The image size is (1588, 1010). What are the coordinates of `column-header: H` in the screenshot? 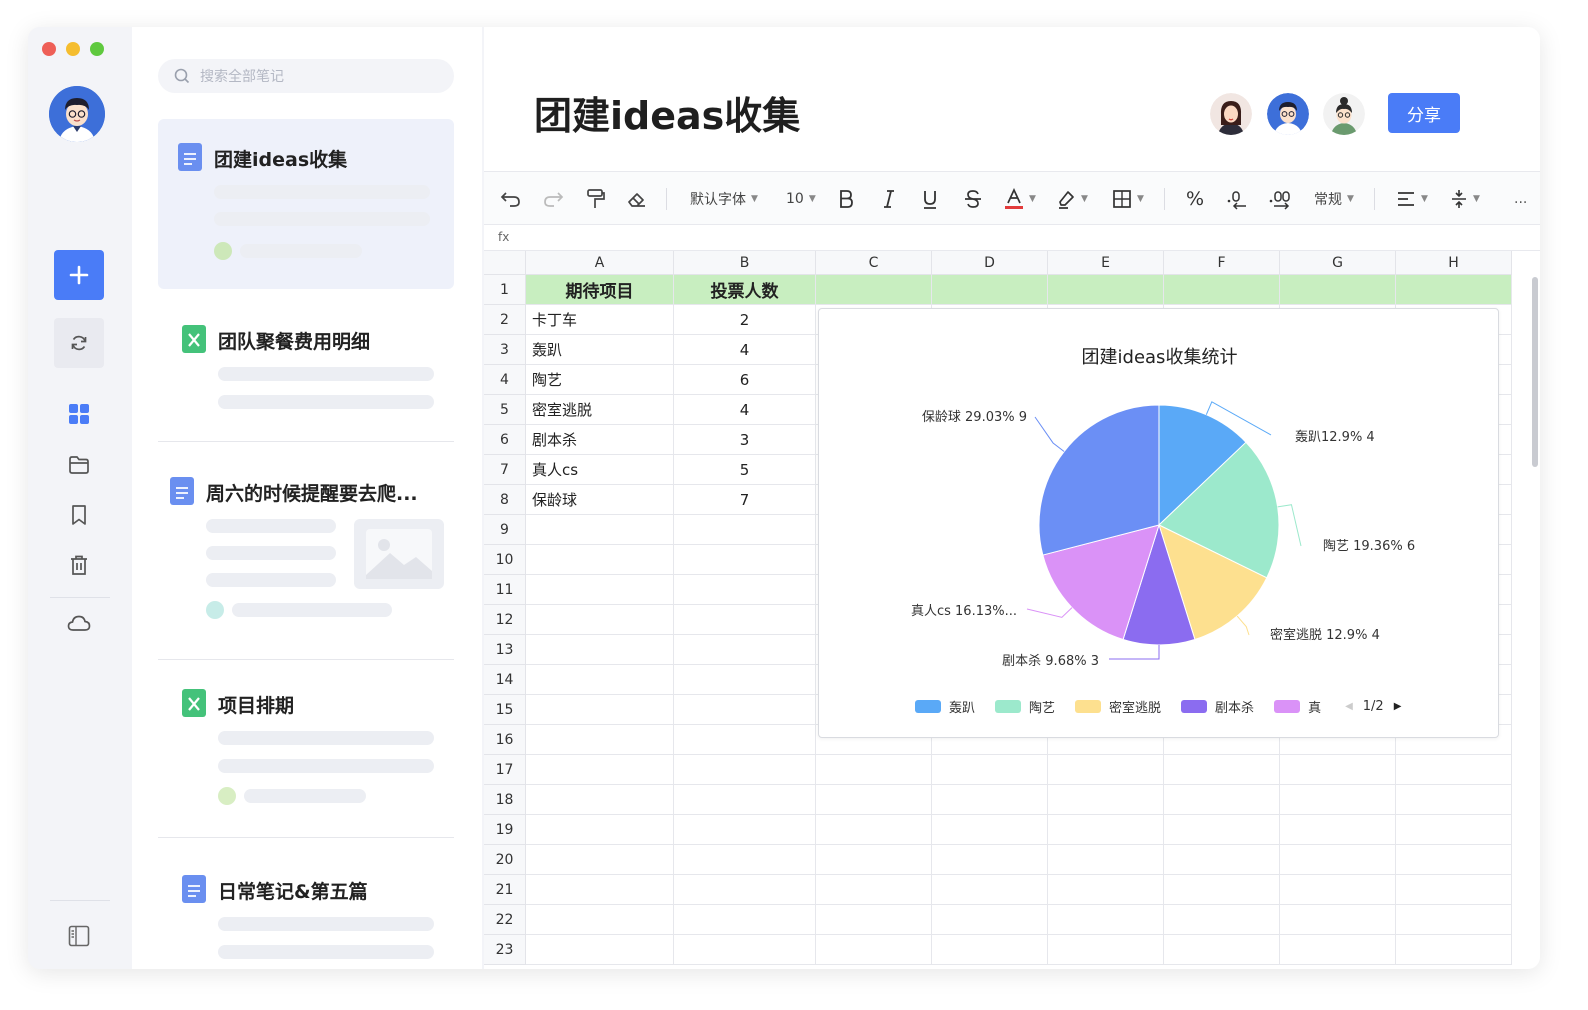 It's located at (1454, 263).